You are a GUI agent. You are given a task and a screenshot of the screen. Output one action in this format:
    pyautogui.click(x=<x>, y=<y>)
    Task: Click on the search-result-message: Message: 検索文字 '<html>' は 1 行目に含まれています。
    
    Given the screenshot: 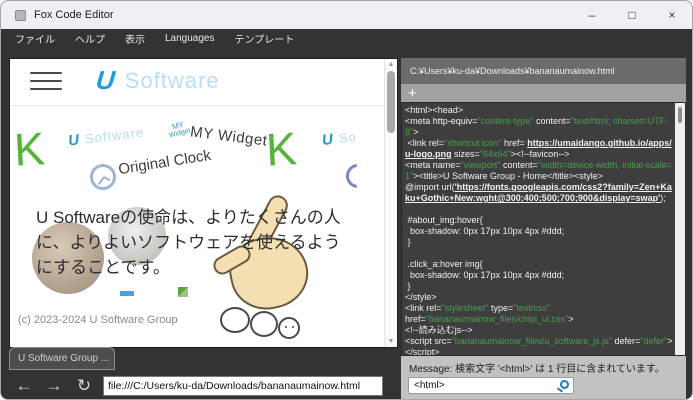 What is the action you would take?
    pyautogui.click(x=537, y=369)
    